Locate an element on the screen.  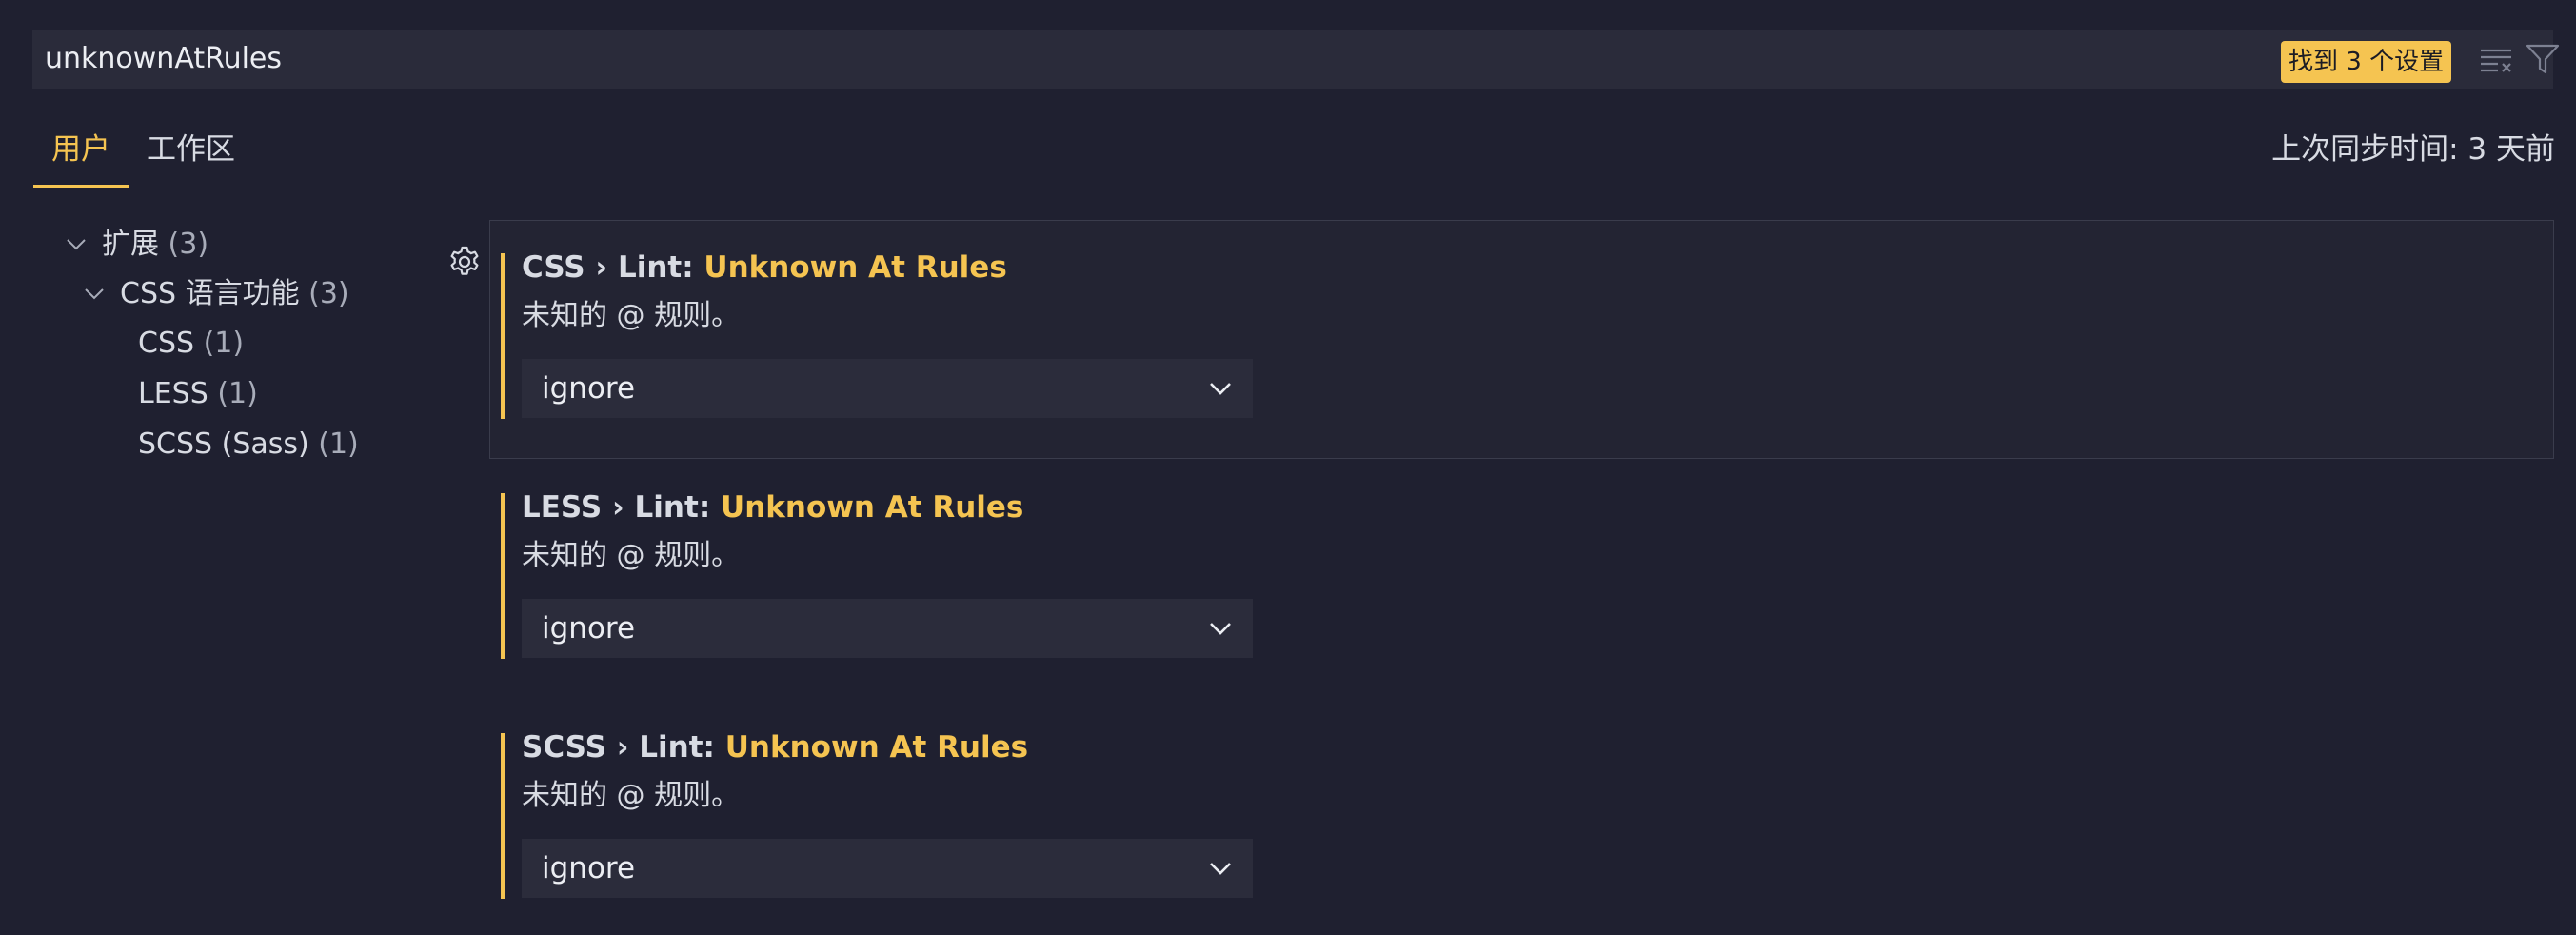
tree-item-label: CSS is located at coordinates (166, 343).